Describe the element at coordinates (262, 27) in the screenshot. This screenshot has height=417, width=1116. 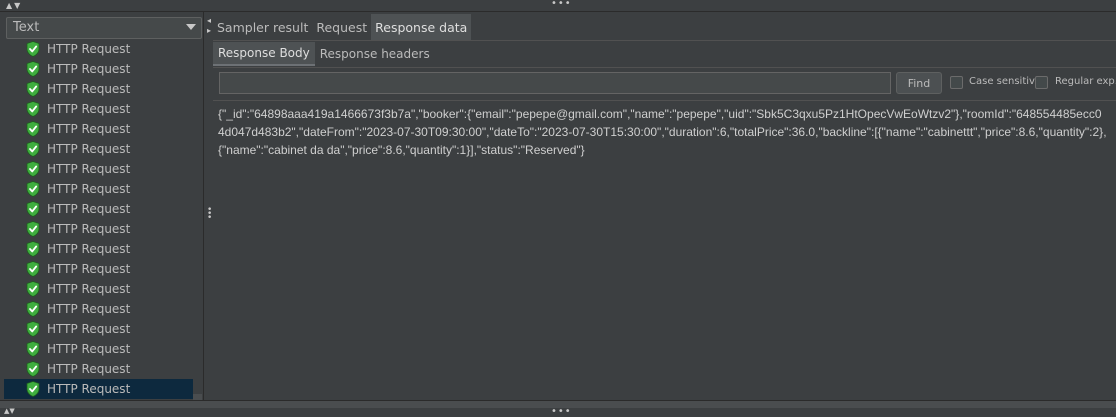
I see `tab-sampler-result: Sampler result` at that location.